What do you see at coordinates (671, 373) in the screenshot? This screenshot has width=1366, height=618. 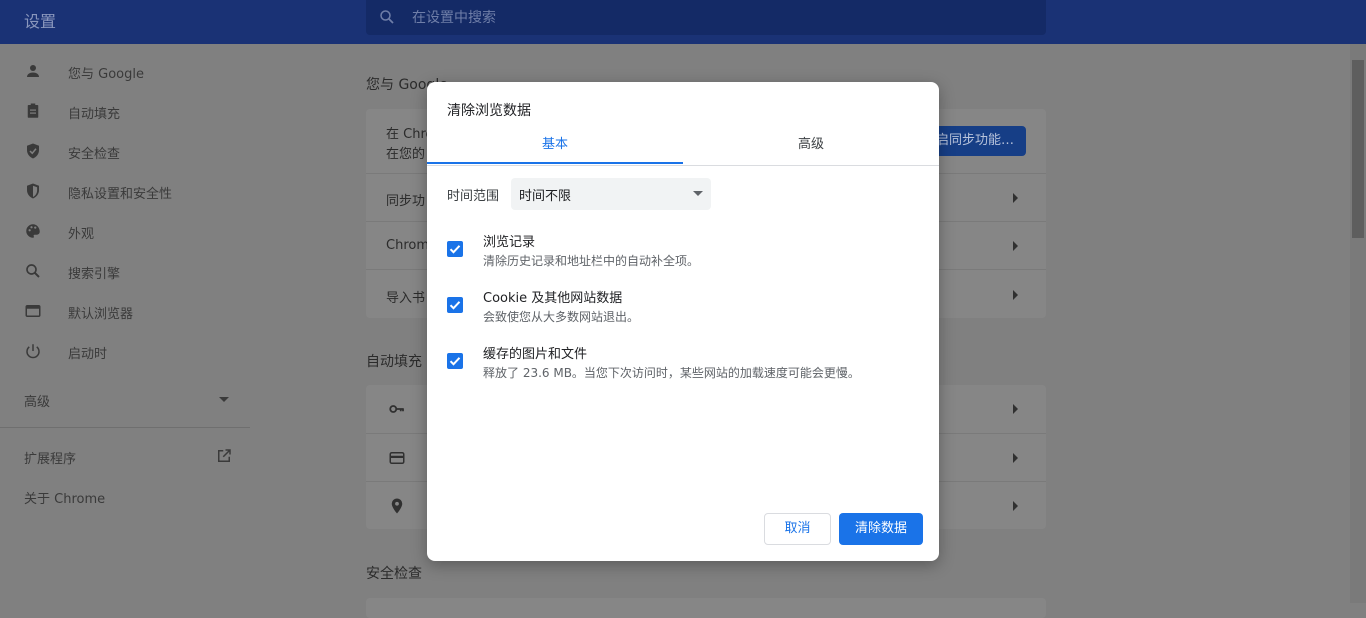 I see `option-description: 释放了 23.6 MB。当您下次访问时，某些网站的加载速度可能会更慢。` at bounding box center [671, 373].